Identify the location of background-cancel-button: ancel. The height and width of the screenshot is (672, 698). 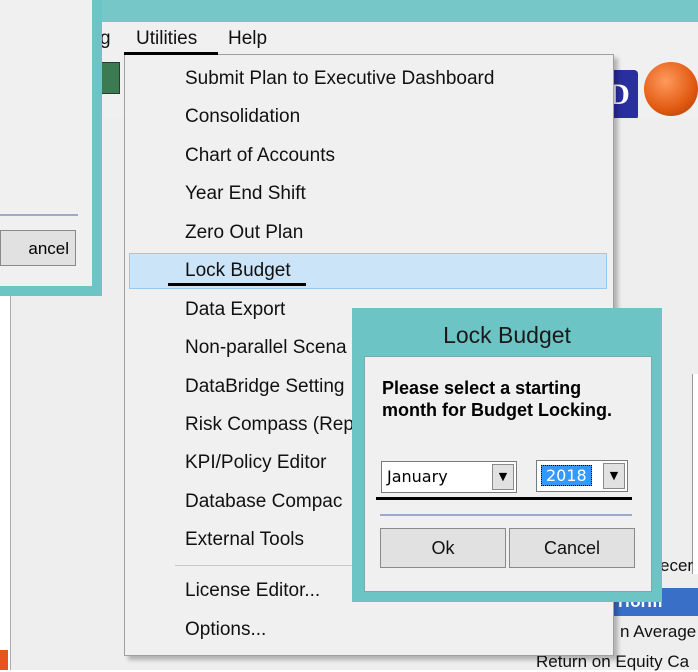
(38, 248).